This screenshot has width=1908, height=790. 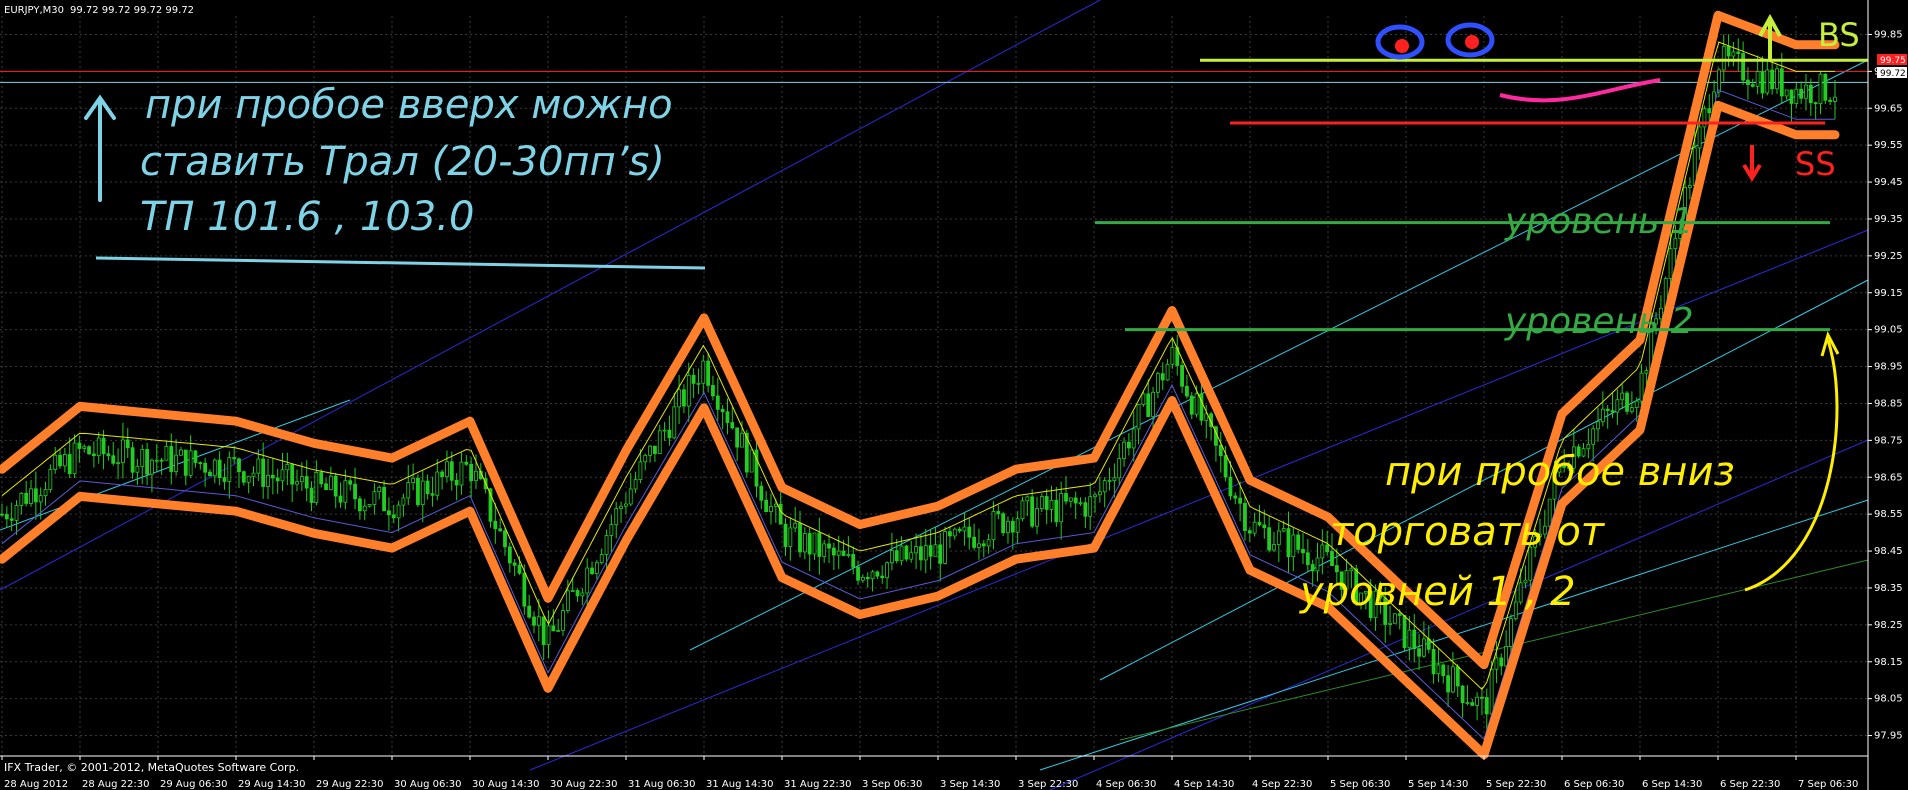 What do you see at coordinates (1594, 784) in the screenshot?
I see `x-tick-label: 6 Sep 06:30` at bounding box center [1594, 784].